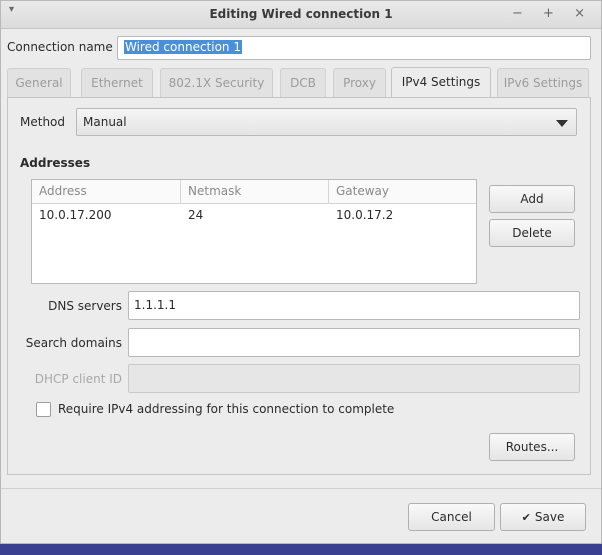 The image size is (602, 555). I want to click on dns-servers-label: DNS servers, so click(85, 306).